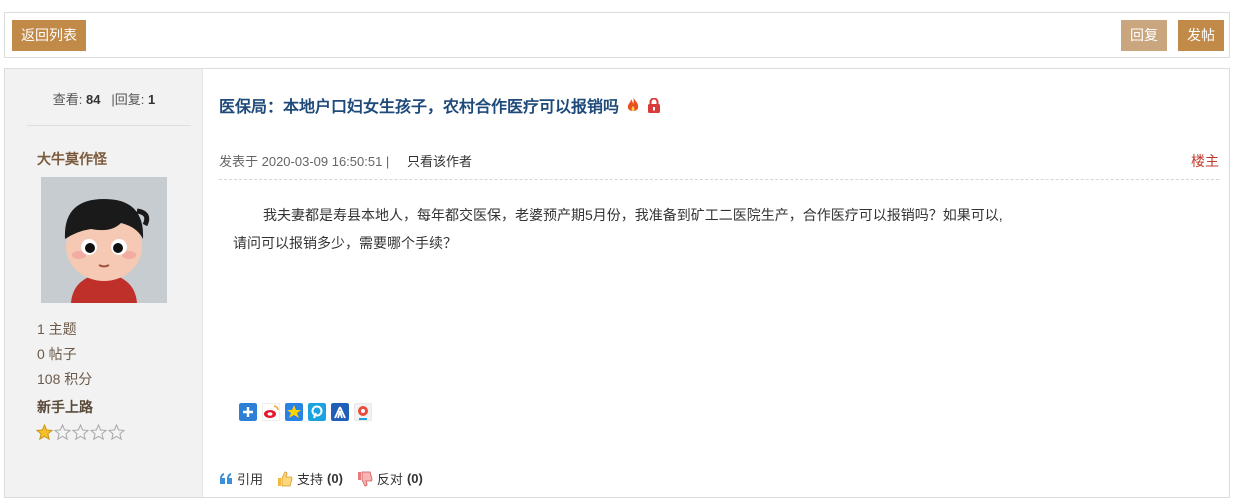  I want to click on qzone-icon, so click(294, 412).